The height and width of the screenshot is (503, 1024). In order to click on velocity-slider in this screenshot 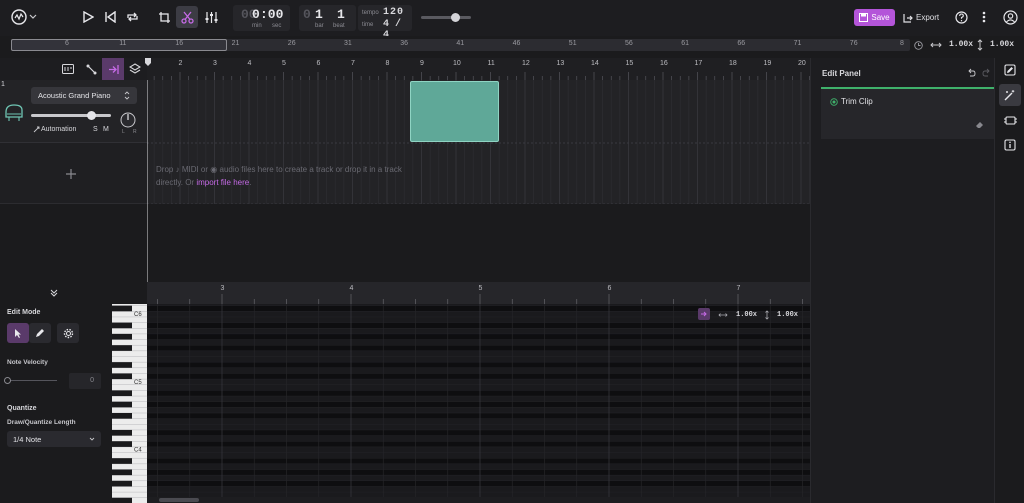, I will do `click(30, 380)`.